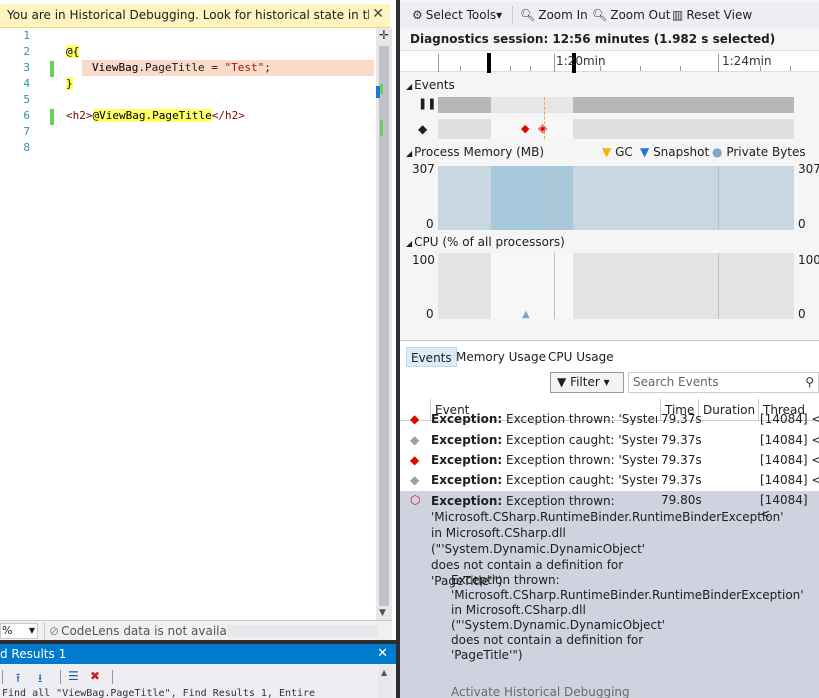  What do you see at coordinates (809, 382) in the screenshot?
I see `search-icon: ⚲` at bounding box center [809, 382].